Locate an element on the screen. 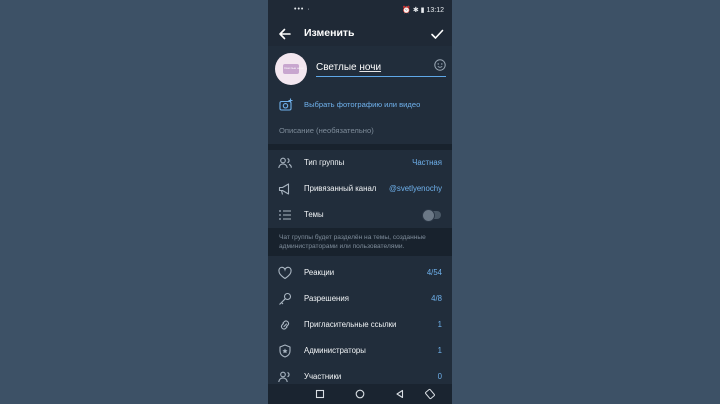 Image resolution: width=720 pixels, height=404 pixels. description-field: Описание (необязательно) is located at coordinates (326, 130).